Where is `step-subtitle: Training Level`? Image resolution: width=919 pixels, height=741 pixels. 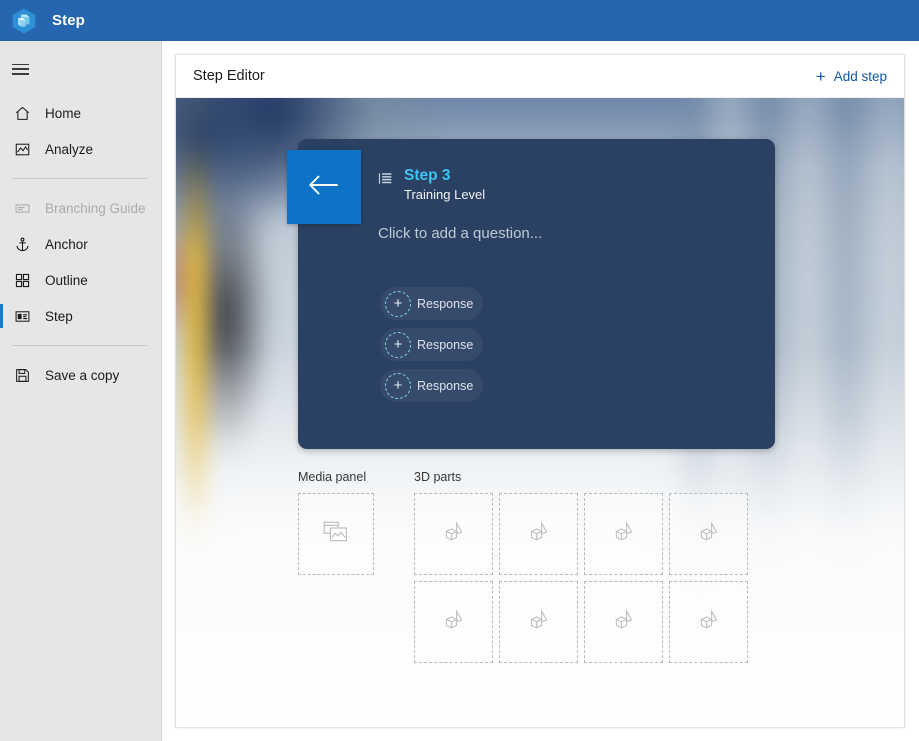
step-subtitle: Training Level is located at coordinates (445, 195).